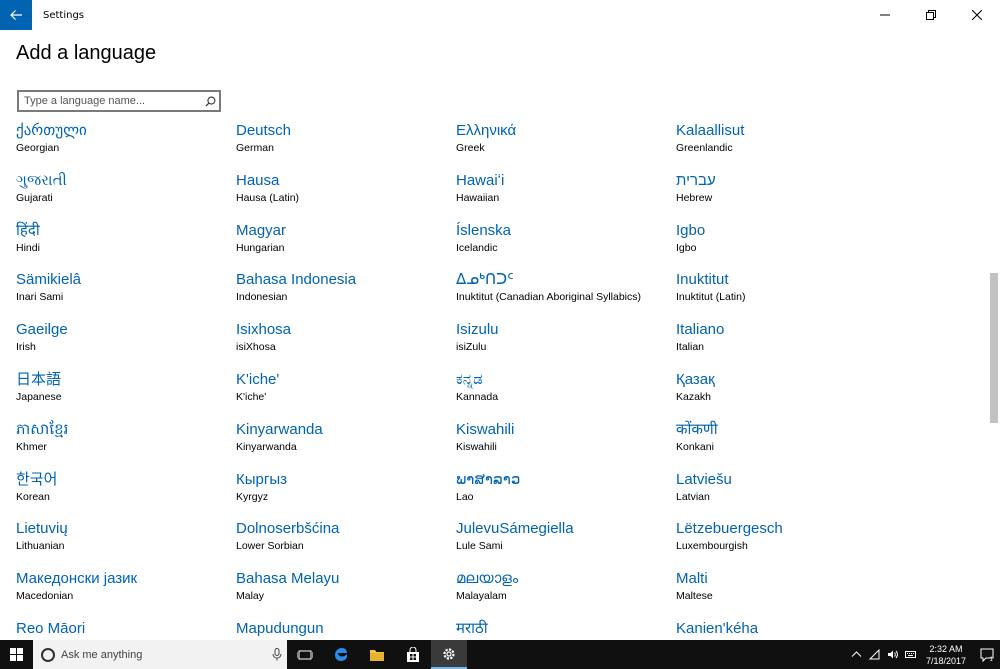 Image resolution: width=1000 pixels, height=669 pixels. Describe the element at coordinates (123, 343) in the screenshot. I see `language-item: Gaeilge Irish` at that location.